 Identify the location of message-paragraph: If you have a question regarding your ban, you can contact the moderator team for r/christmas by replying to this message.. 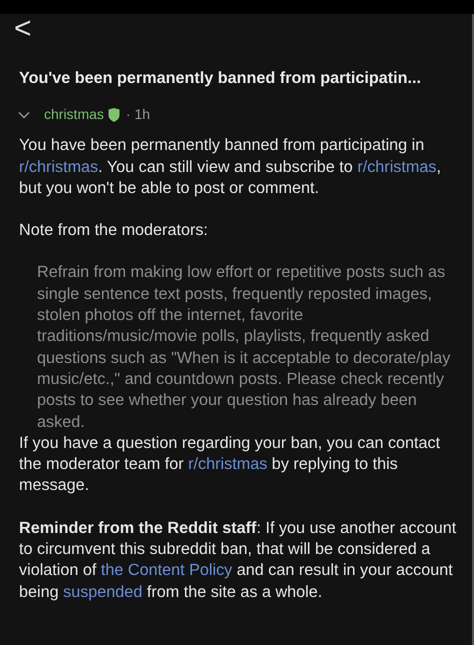
(230, 464).